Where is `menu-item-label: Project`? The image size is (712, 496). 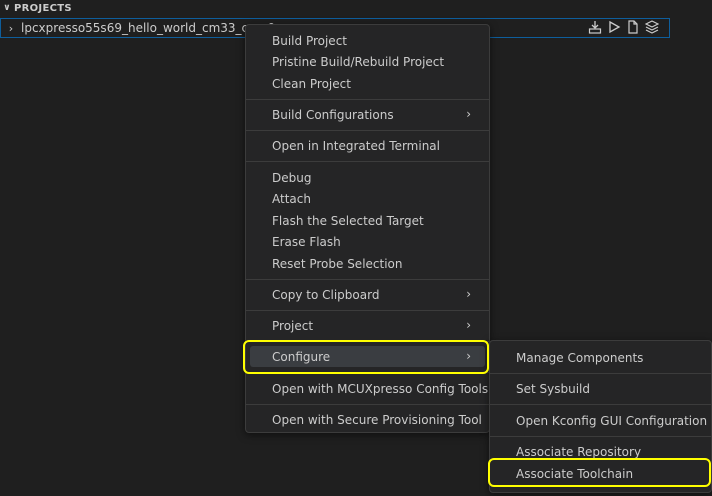
menu-item-label: Project is located at coordinates (293, 325).